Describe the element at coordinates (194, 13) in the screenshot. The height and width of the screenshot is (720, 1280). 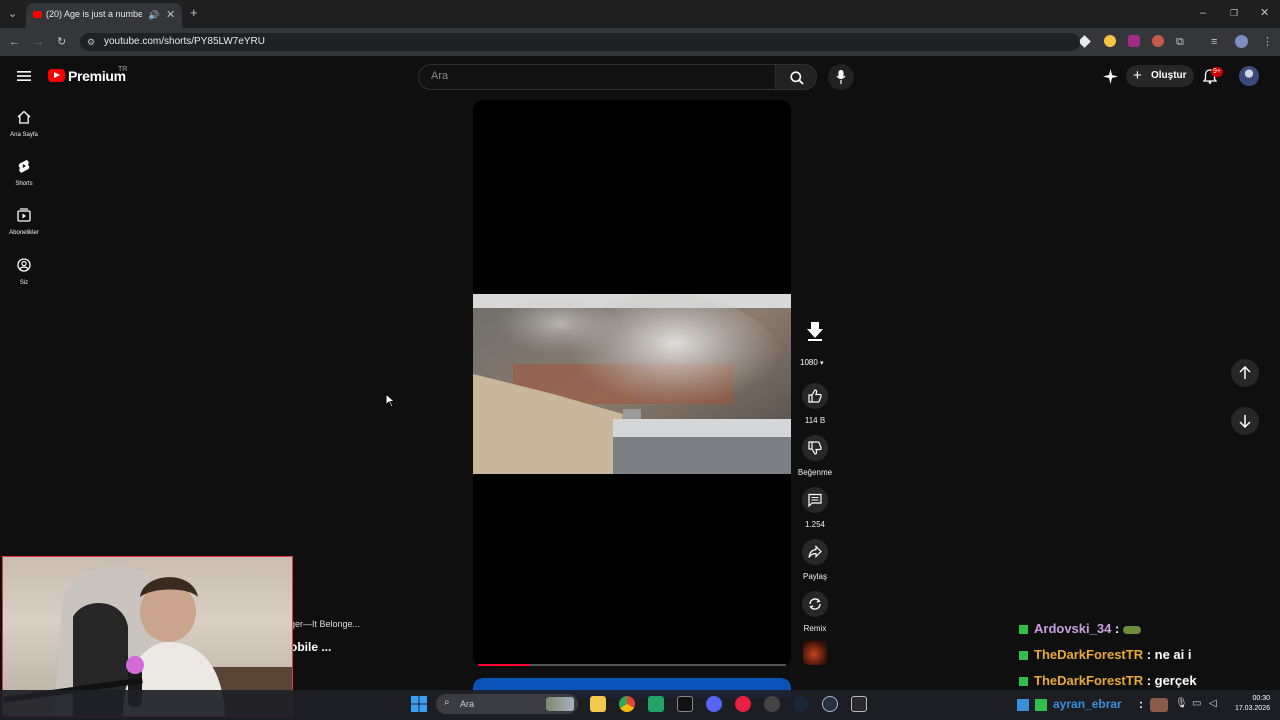
I see `new-tab-icon: +` at that location.